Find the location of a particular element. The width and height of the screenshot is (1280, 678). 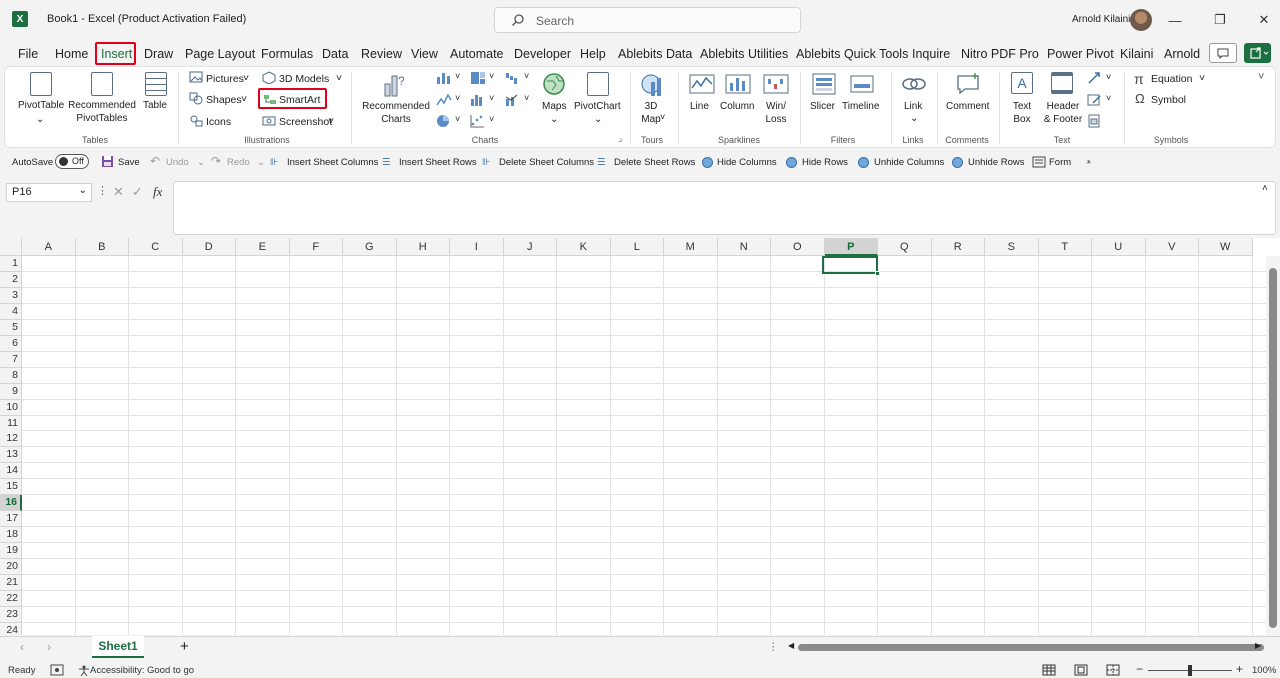

formula-bar-collapse-icon: ˄ is located at coordinates (1265, 188).